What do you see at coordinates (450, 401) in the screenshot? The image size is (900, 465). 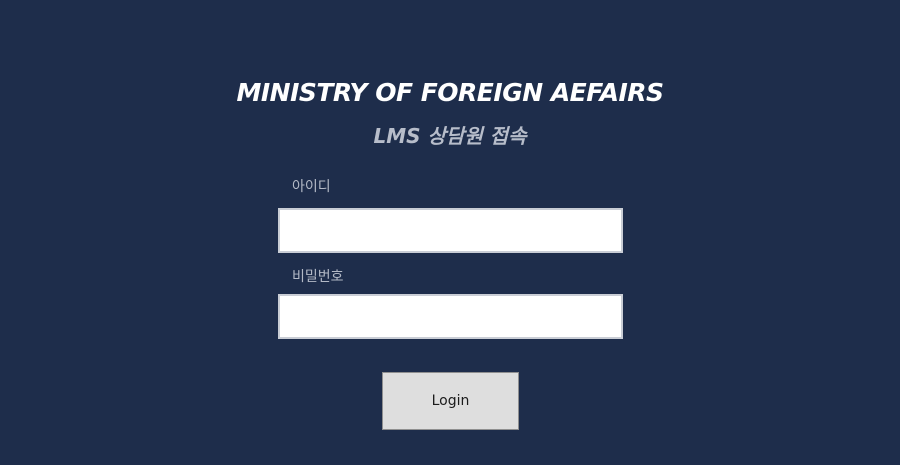 I see `login-button: Login` at bounding box center [450, 401].